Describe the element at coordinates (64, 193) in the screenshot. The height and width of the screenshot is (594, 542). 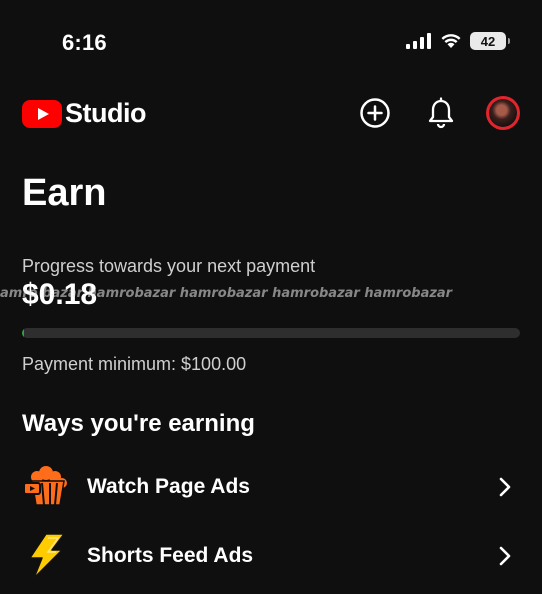
I see `page-title: Earn` at that location.